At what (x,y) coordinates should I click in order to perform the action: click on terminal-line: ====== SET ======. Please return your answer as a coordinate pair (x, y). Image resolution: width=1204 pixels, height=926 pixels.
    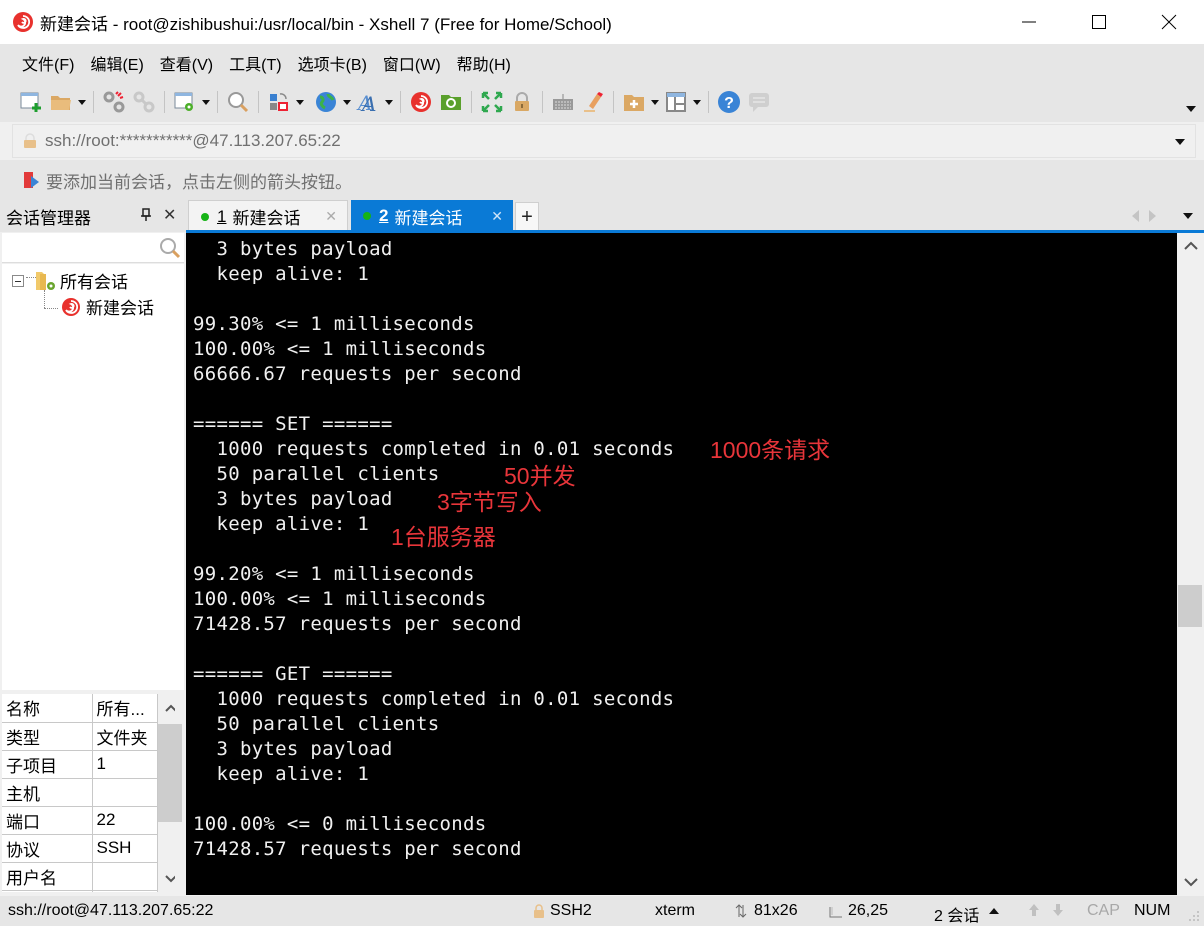
    Looking at the image, I should click on (293, 424).